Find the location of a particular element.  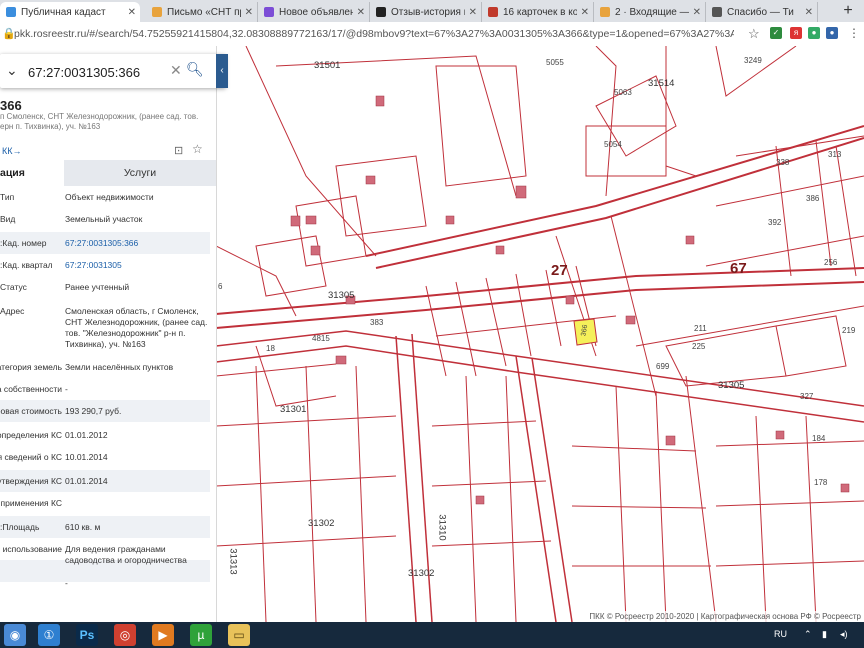

new-tab-button: + is located at coordinates (848, 11).